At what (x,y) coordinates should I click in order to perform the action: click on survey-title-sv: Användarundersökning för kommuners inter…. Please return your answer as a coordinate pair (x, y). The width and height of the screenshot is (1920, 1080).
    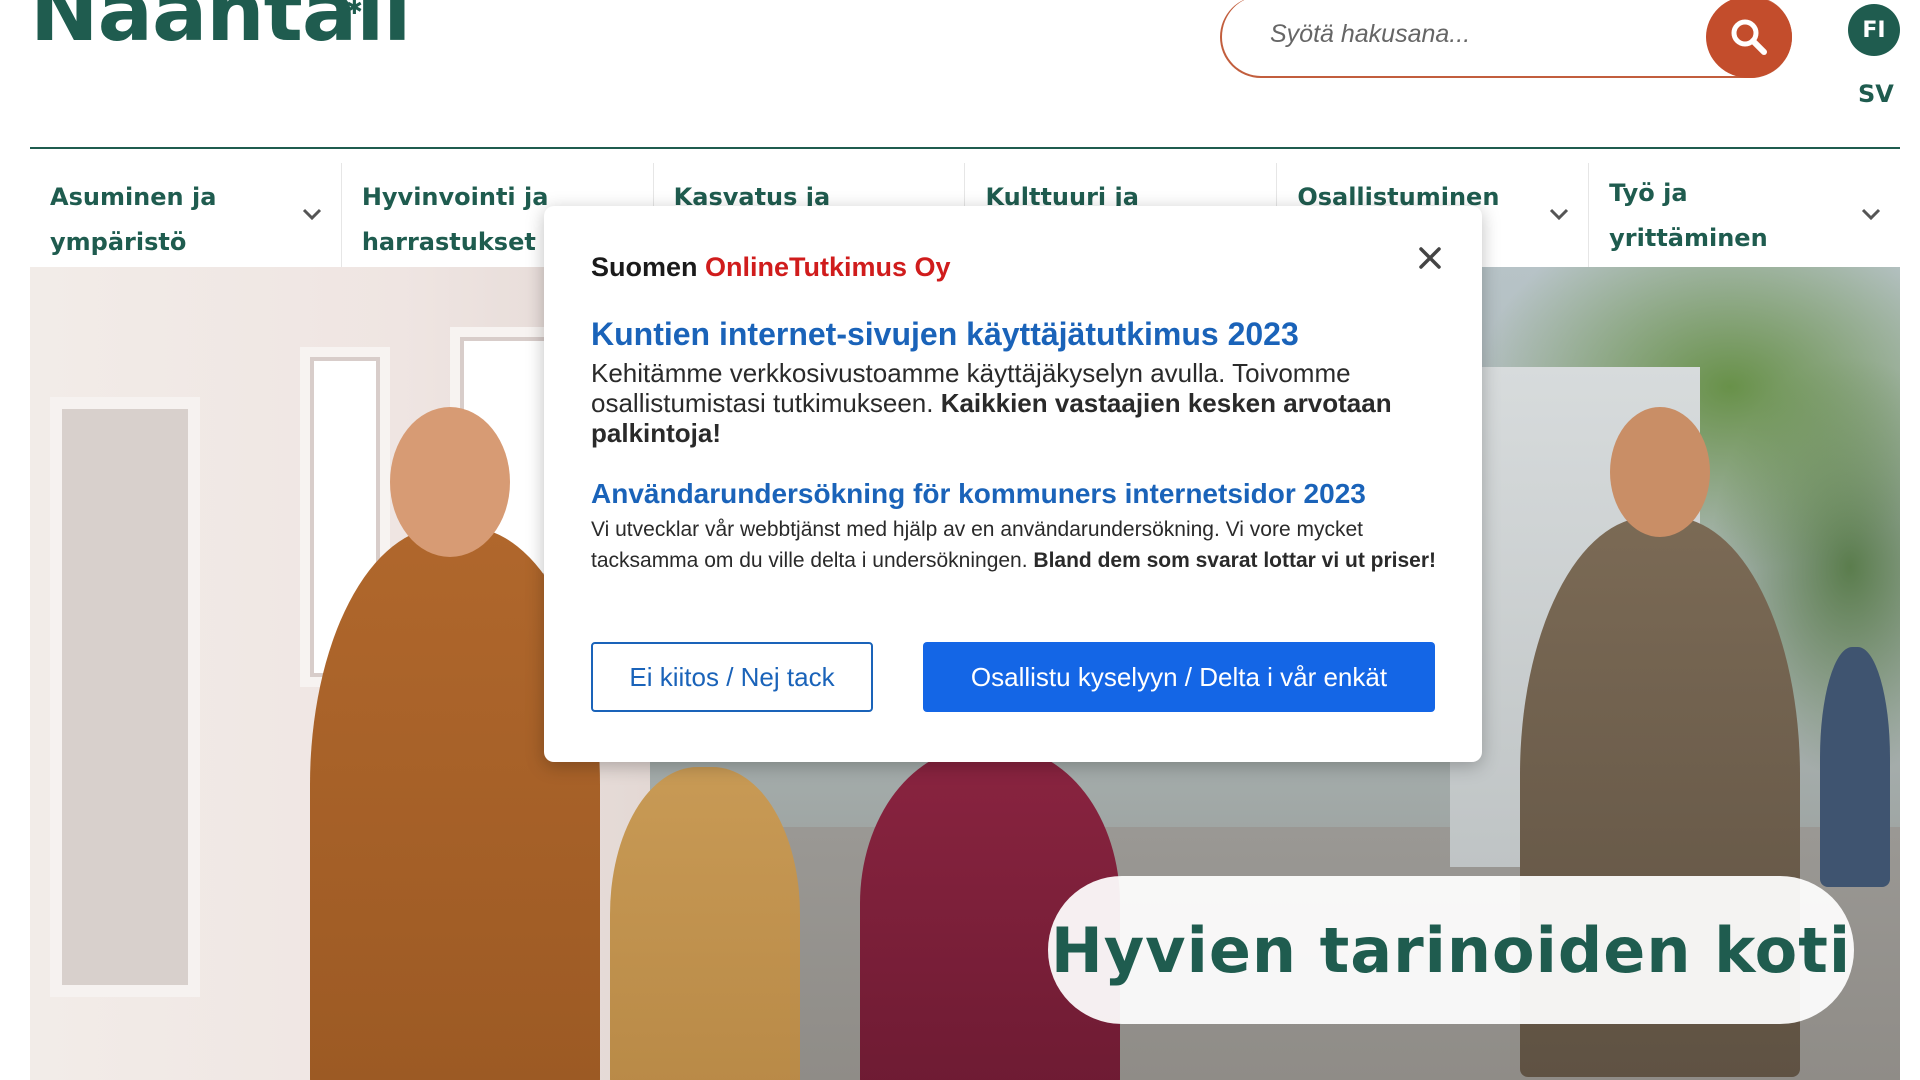
    Looking at the image, I should click on (978, 493).